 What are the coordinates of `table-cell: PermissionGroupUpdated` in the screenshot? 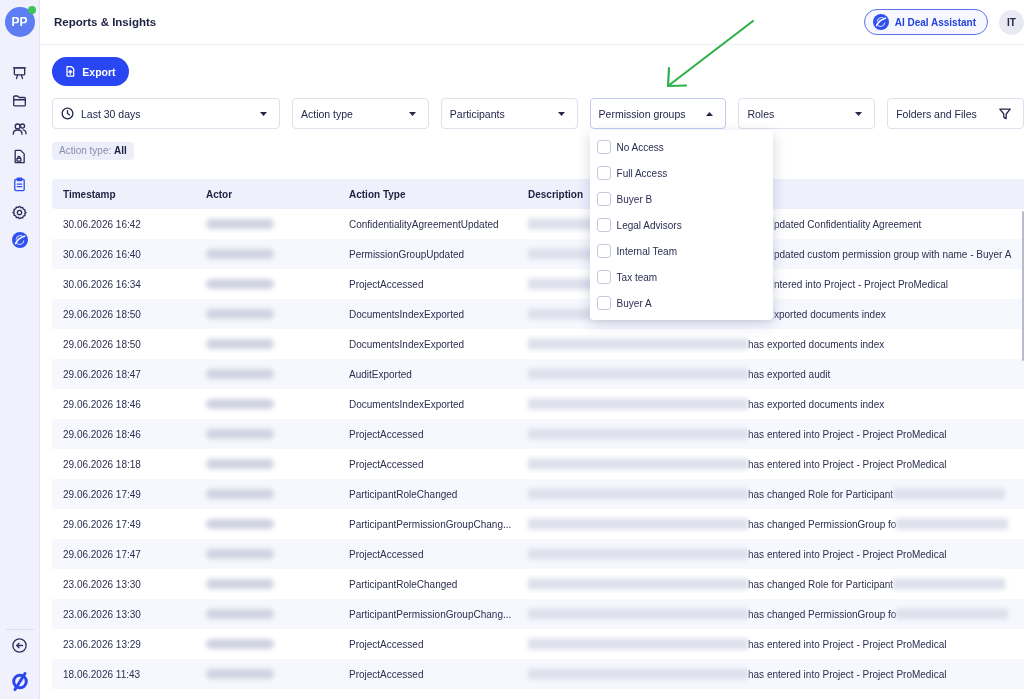 It's located at (407, 254).